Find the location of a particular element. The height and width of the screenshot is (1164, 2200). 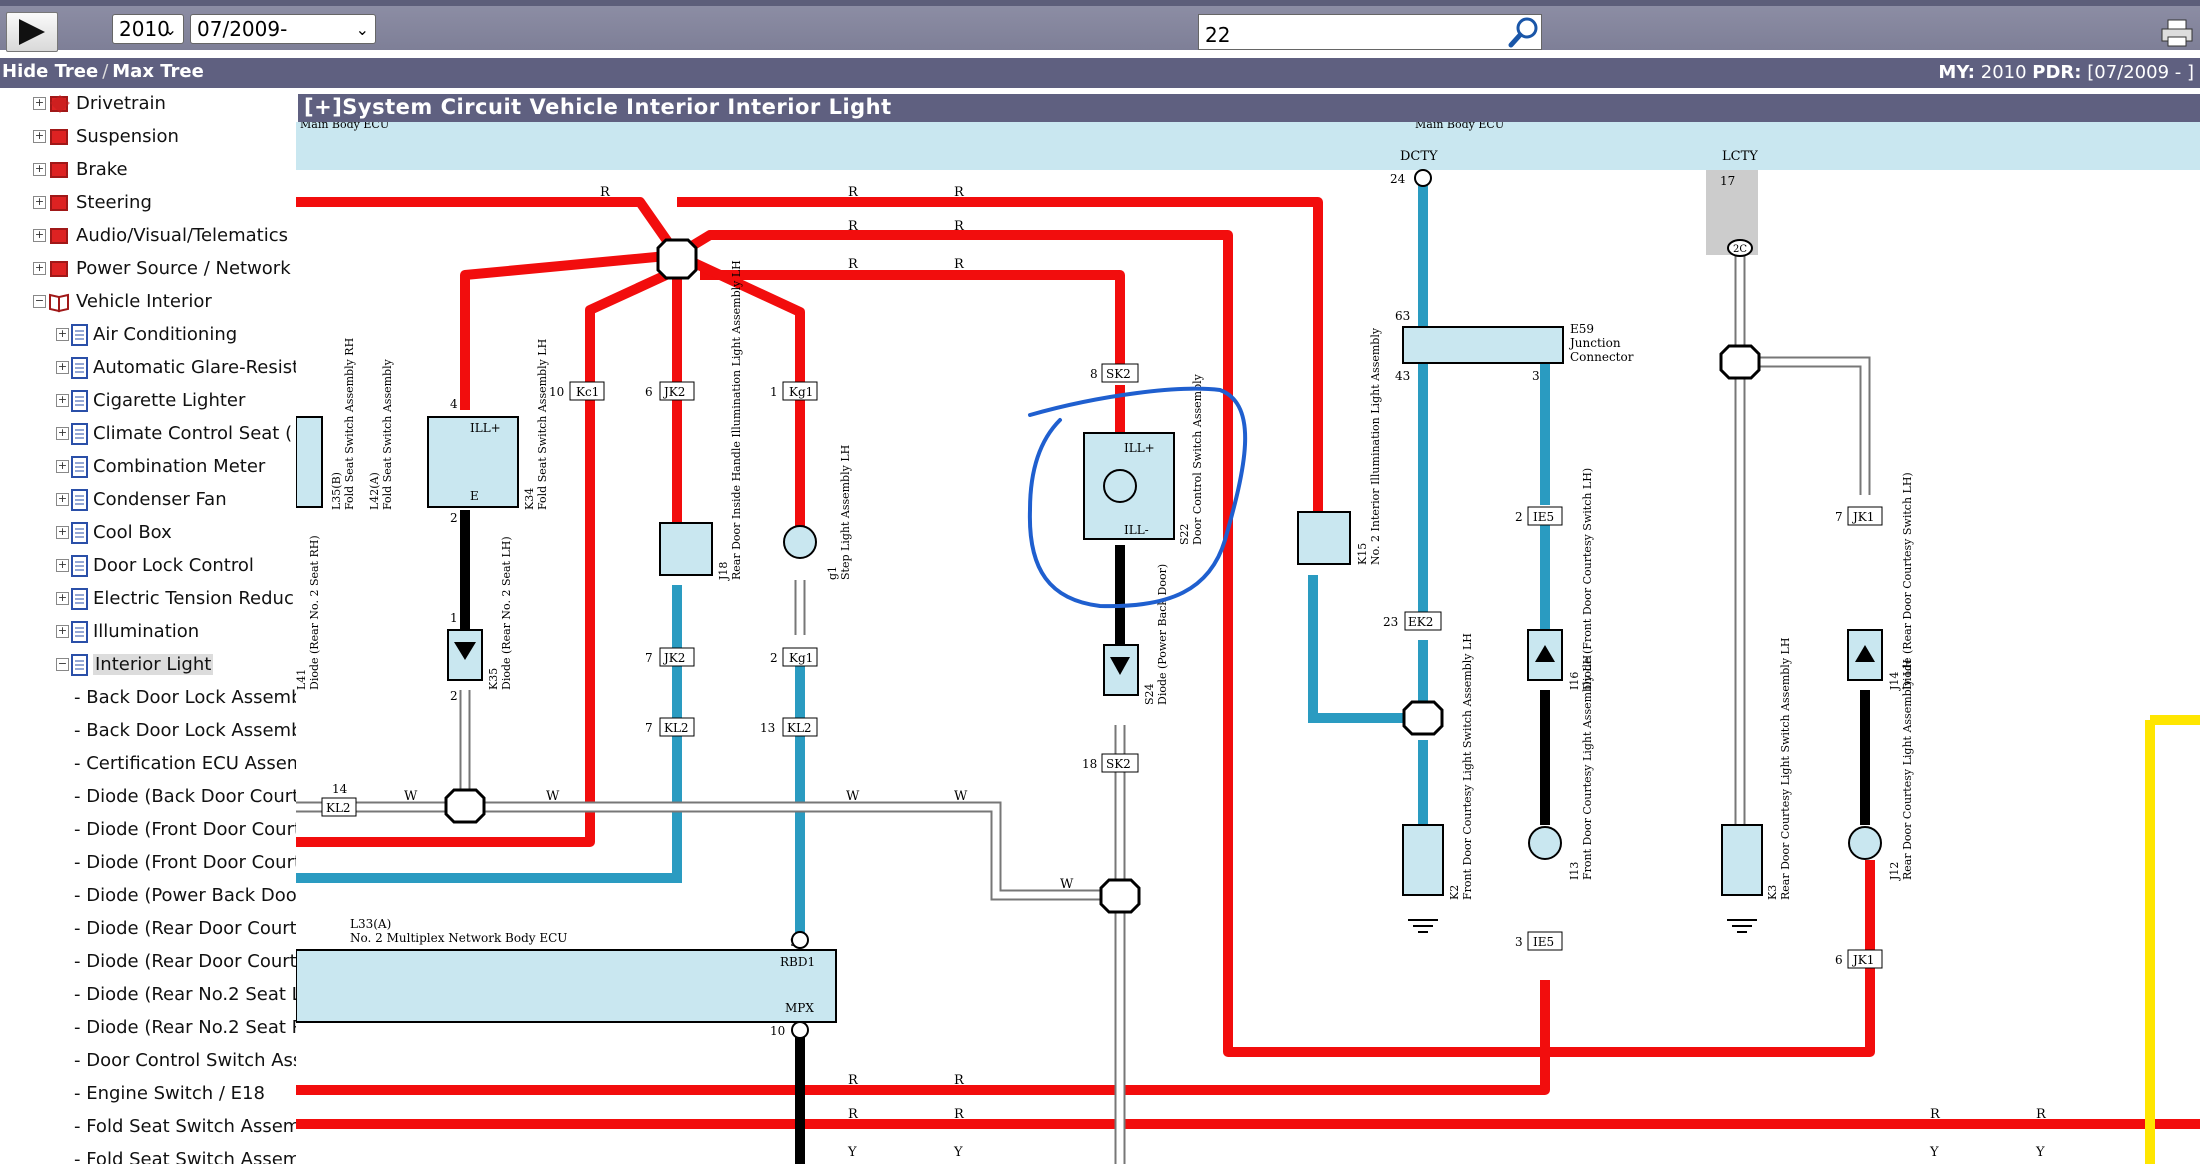

tree-item-label: Condenser Fan is located at coordinates (160, 499).